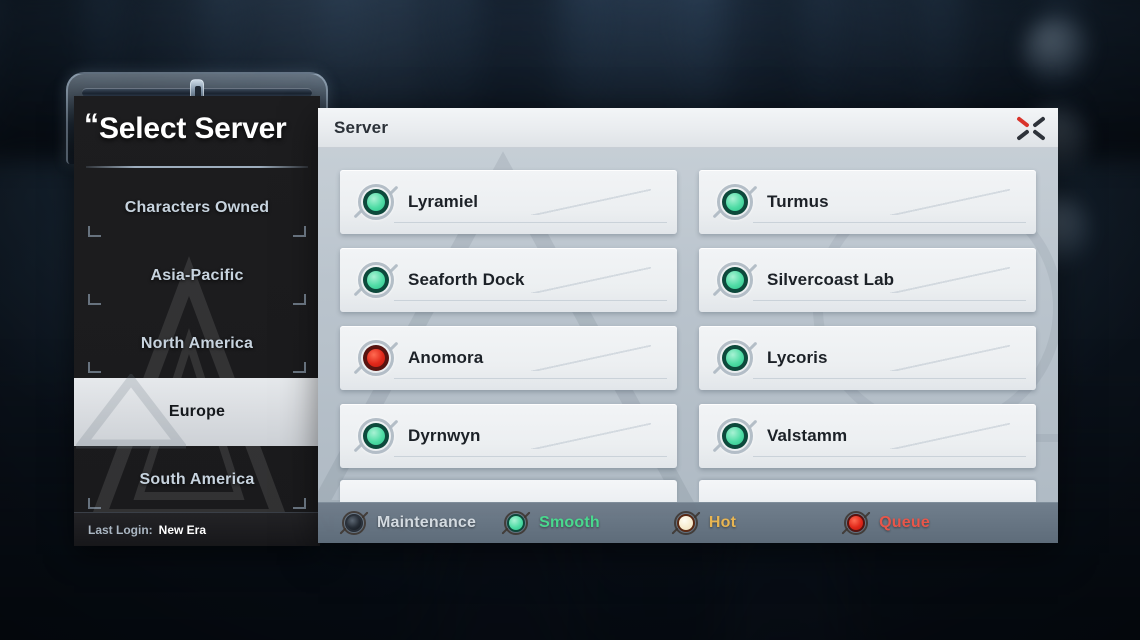 The height and width of the screenshot is (640, 1140). I want to click on sidebar-item-label: Characters Owned, so click(197, 207).